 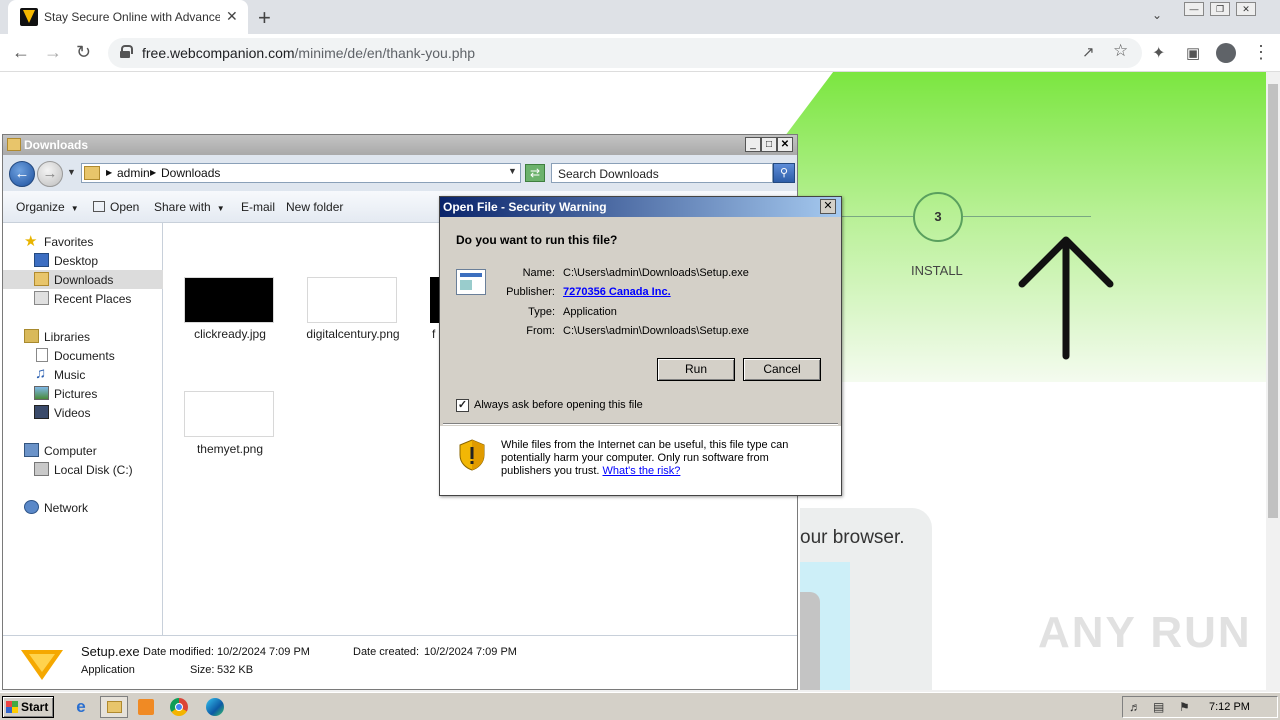 What do you see at coordinates (56, 145) in the screenshot?
I see `explorer-title: Downloads` at bounding box center [56, 145].